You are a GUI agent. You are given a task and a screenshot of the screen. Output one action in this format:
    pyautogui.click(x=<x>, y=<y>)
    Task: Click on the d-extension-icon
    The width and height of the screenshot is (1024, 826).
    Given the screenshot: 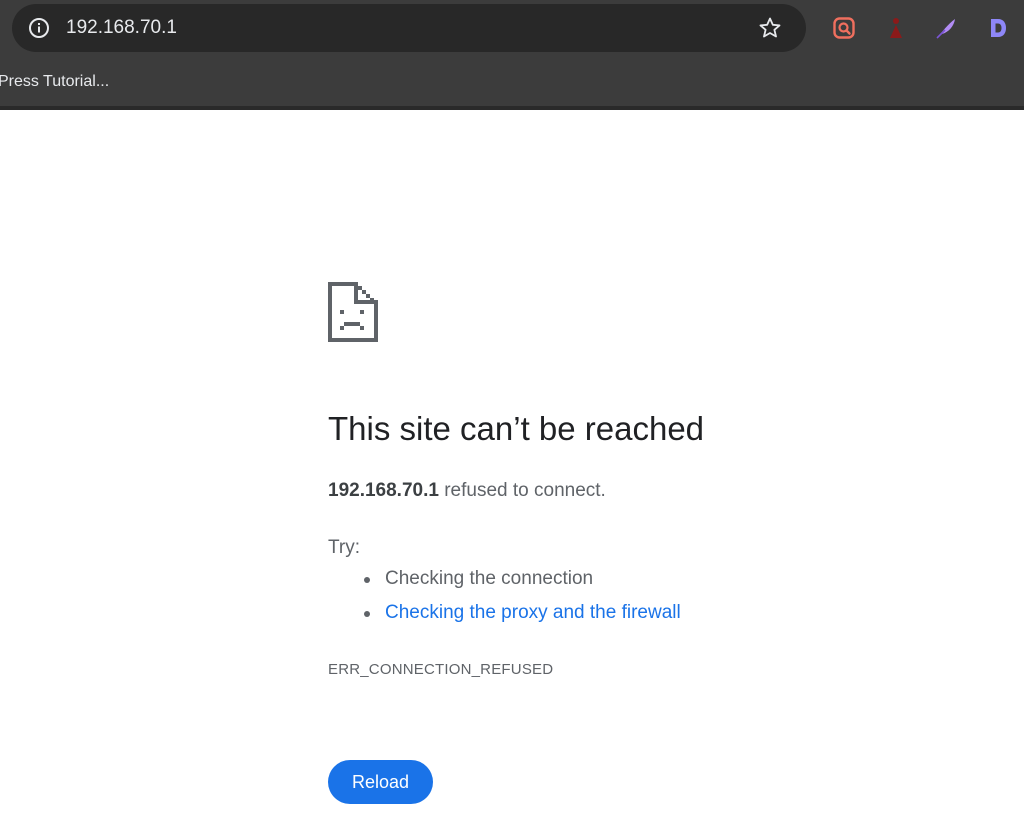 What is the action you would take?
    pyautogui.click(x=998, y=28)
    